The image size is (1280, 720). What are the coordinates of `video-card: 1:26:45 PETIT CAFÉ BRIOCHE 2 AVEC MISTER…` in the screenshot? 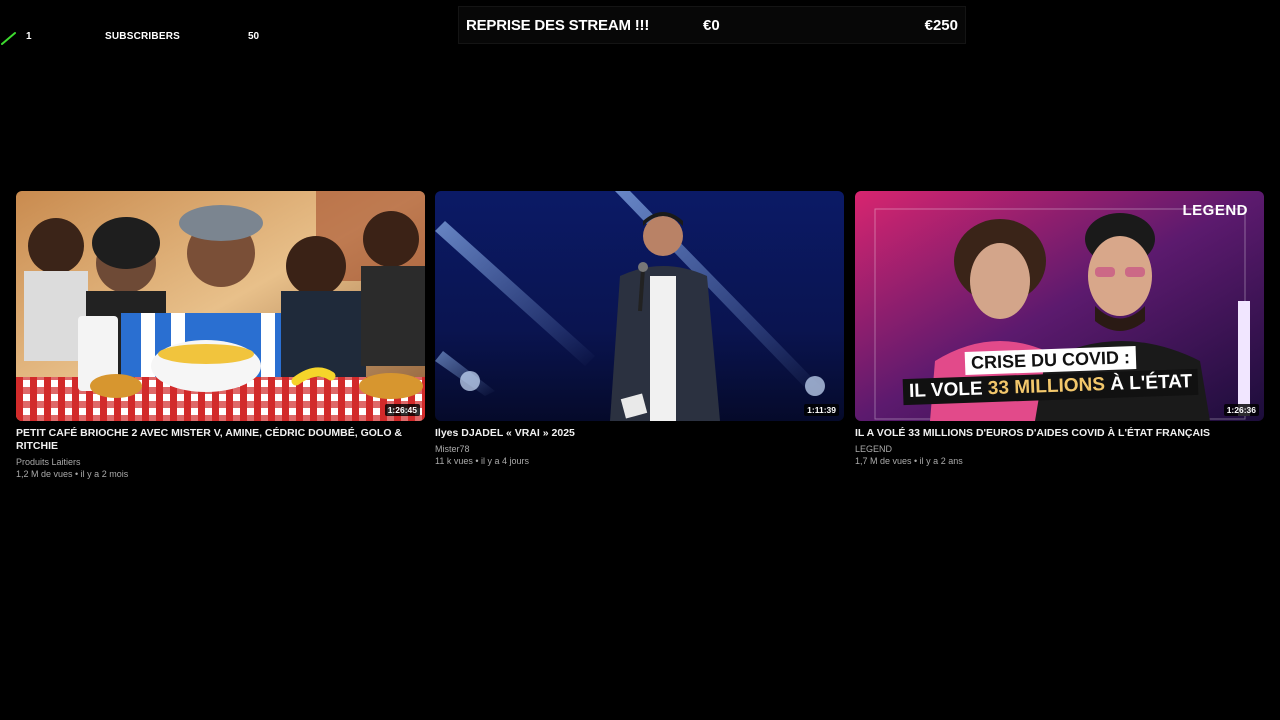 It's located at (220, 335).